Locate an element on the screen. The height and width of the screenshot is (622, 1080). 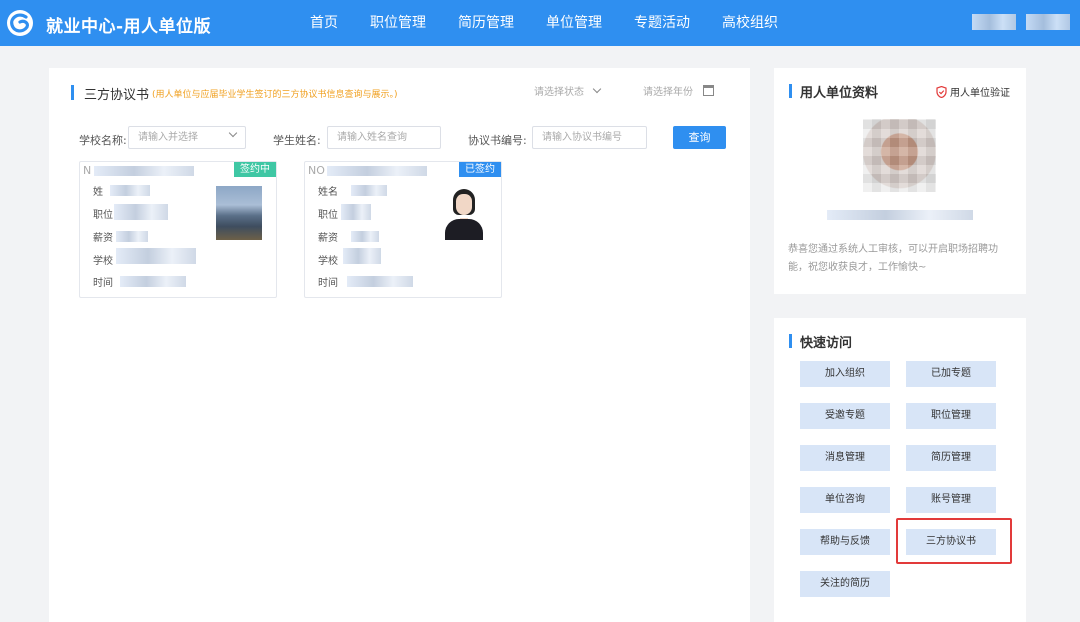
nav-unit-management: 单位管理 is located at coordinates (574, 23).